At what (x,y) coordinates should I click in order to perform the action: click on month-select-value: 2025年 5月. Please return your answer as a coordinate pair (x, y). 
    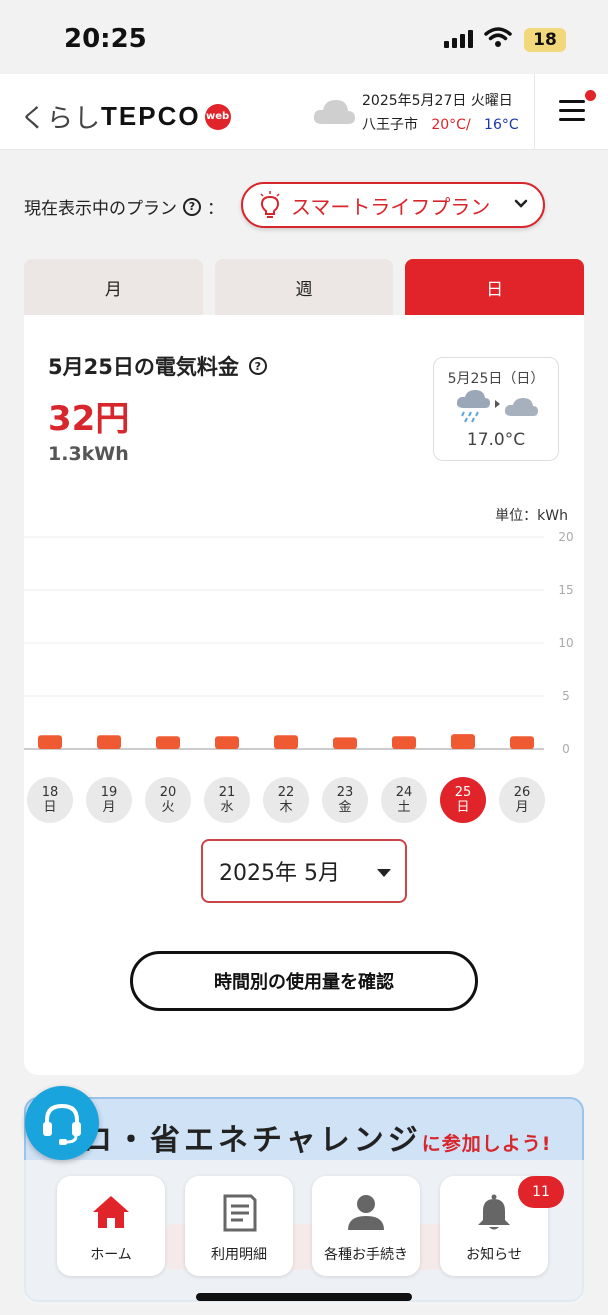
    Looking at the image, I should click on (279, 873).